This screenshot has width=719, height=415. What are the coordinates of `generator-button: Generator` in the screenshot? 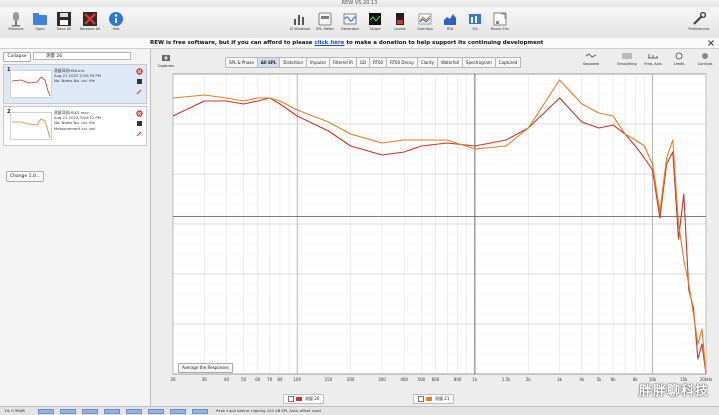 It's located at (350, 24).